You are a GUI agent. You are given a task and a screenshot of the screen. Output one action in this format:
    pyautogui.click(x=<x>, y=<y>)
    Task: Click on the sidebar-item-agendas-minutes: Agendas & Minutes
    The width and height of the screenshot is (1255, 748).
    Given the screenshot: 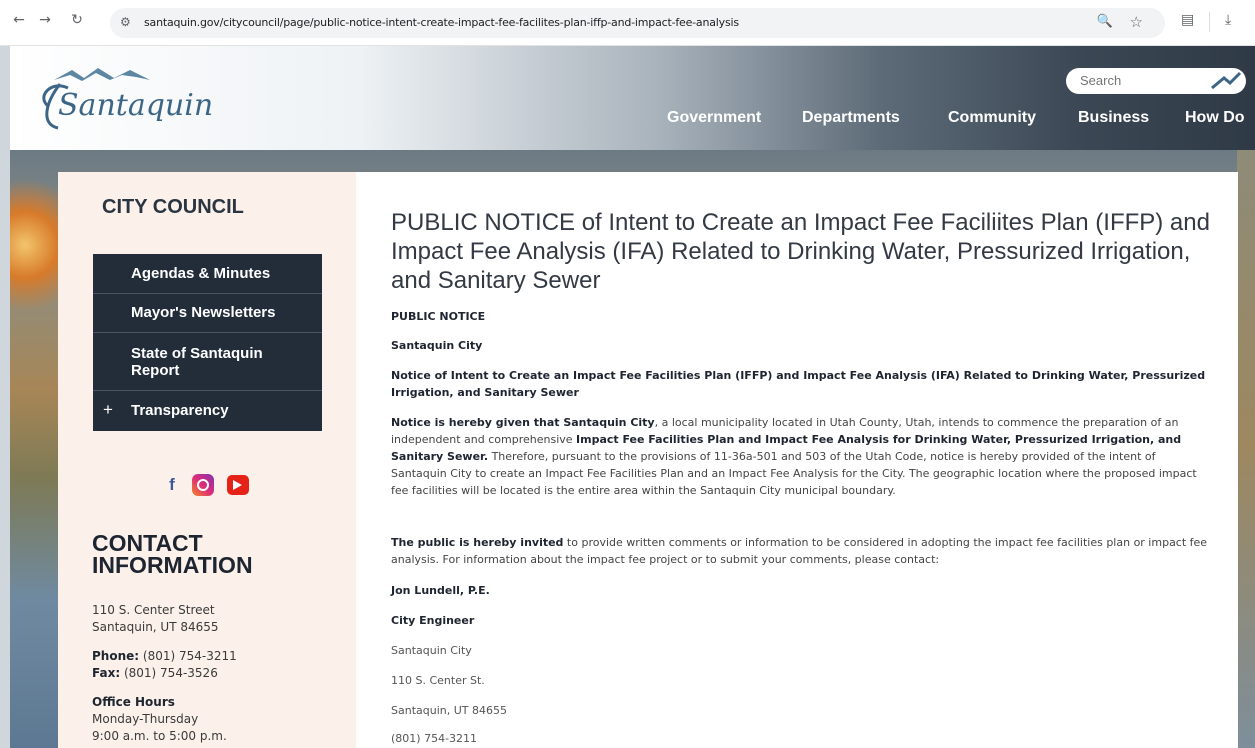 What is the action you would take?
    pyautogui.click(x=207, y=274)
    